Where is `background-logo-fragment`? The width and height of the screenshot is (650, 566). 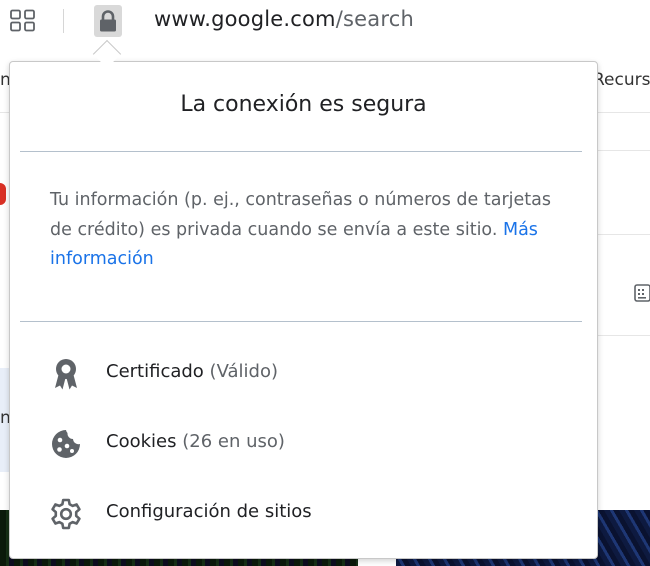
background-logo-fragment is located at coordinates (3, 194).